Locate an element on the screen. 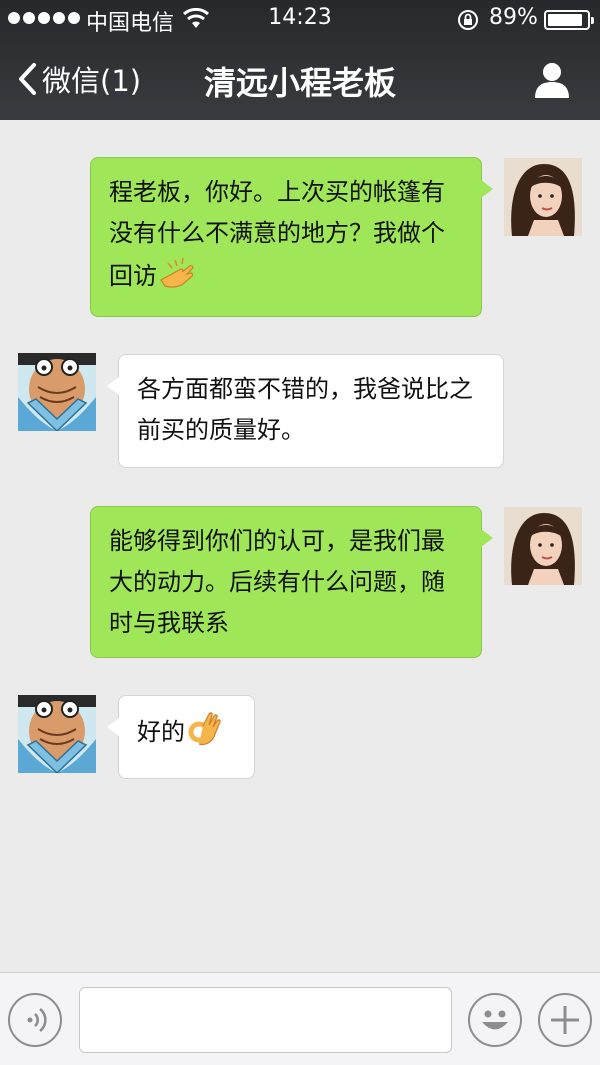  top-header: 中国电信 14:23 89% 微信(1) 清远小程老板 is located at coordinates (300, 60).